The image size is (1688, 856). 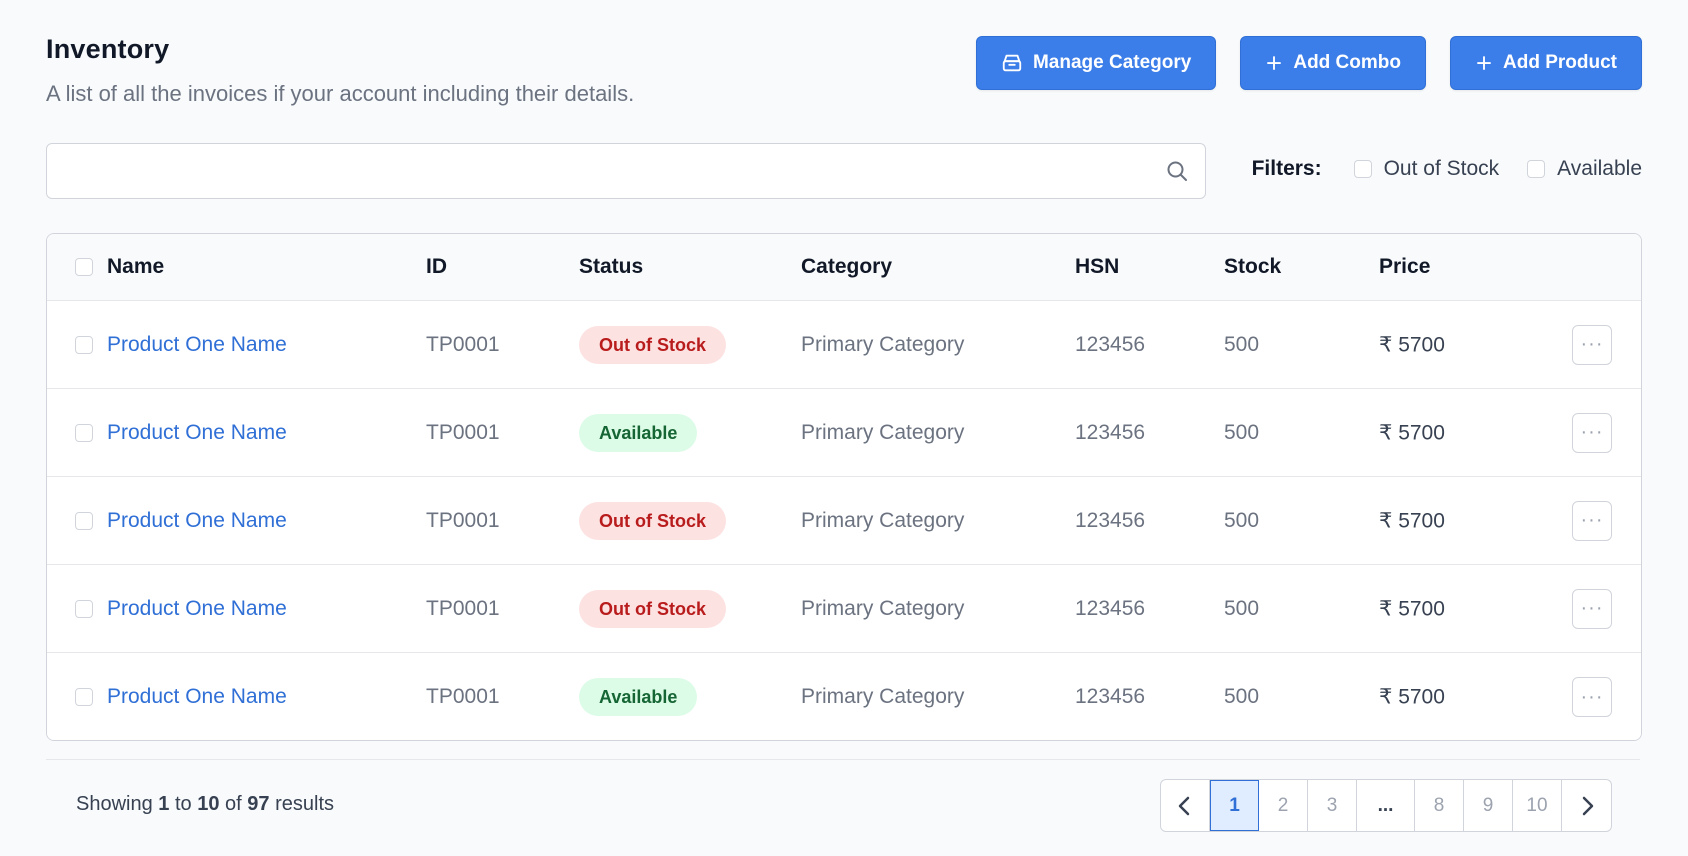 What do you see at coordinates (1599, 168) in the screenshot?
I see `filter-available-label: Available` at bounding box center [1599, 168].